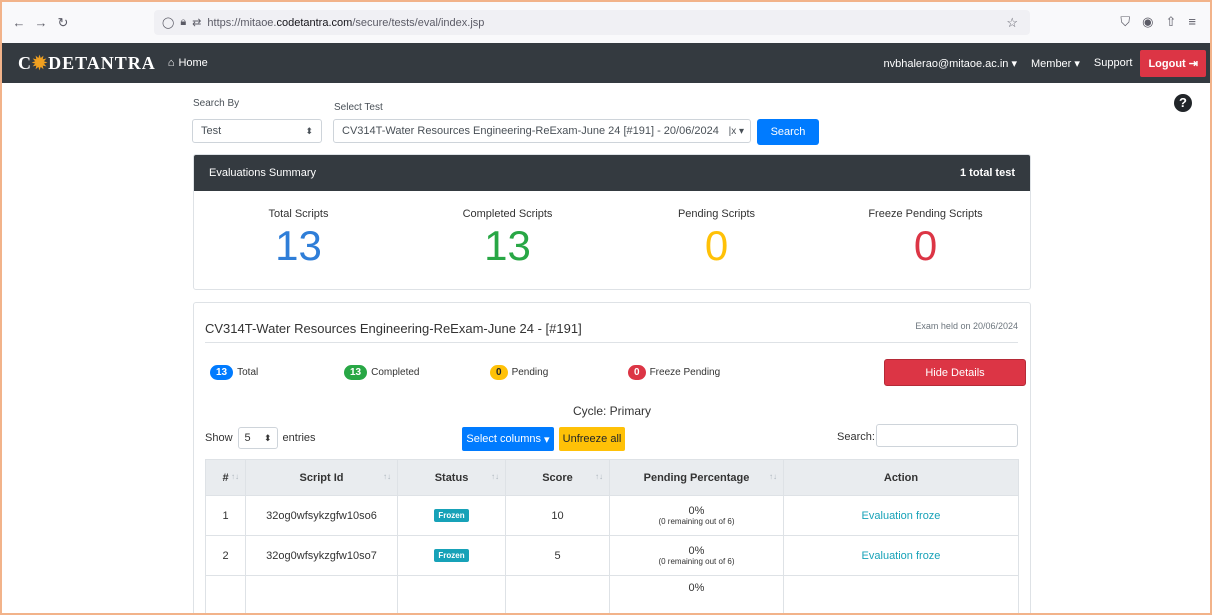 The height and width of the screenshot is (615, 1212). I want to click on permissions-icon: ⇄, so click(197, 23).